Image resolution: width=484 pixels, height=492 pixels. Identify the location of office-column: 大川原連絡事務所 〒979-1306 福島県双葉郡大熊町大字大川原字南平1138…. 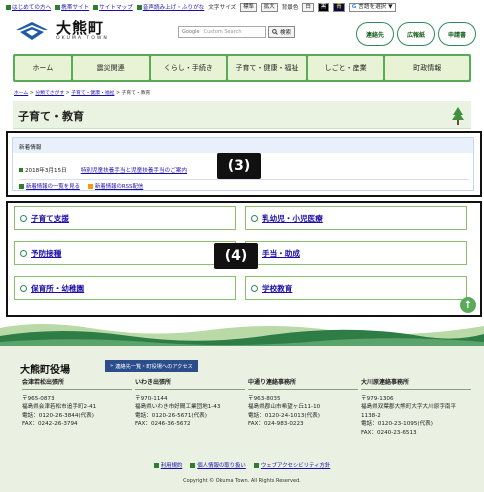
(416, 408).